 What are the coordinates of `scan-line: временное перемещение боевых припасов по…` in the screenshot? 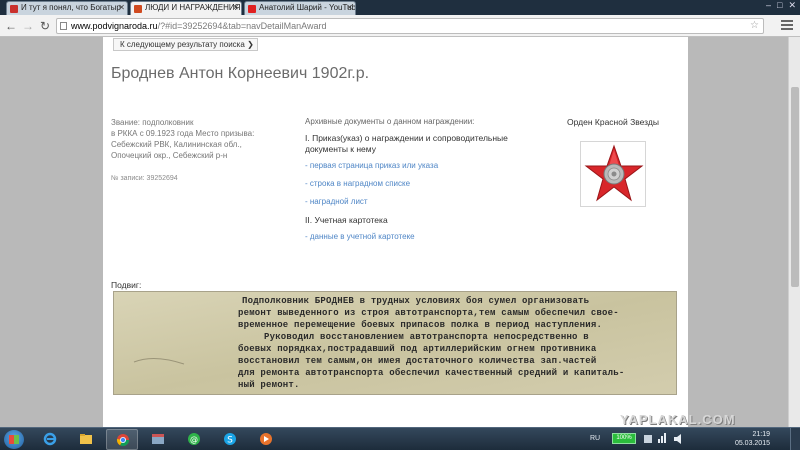 It's located at (420, 325).